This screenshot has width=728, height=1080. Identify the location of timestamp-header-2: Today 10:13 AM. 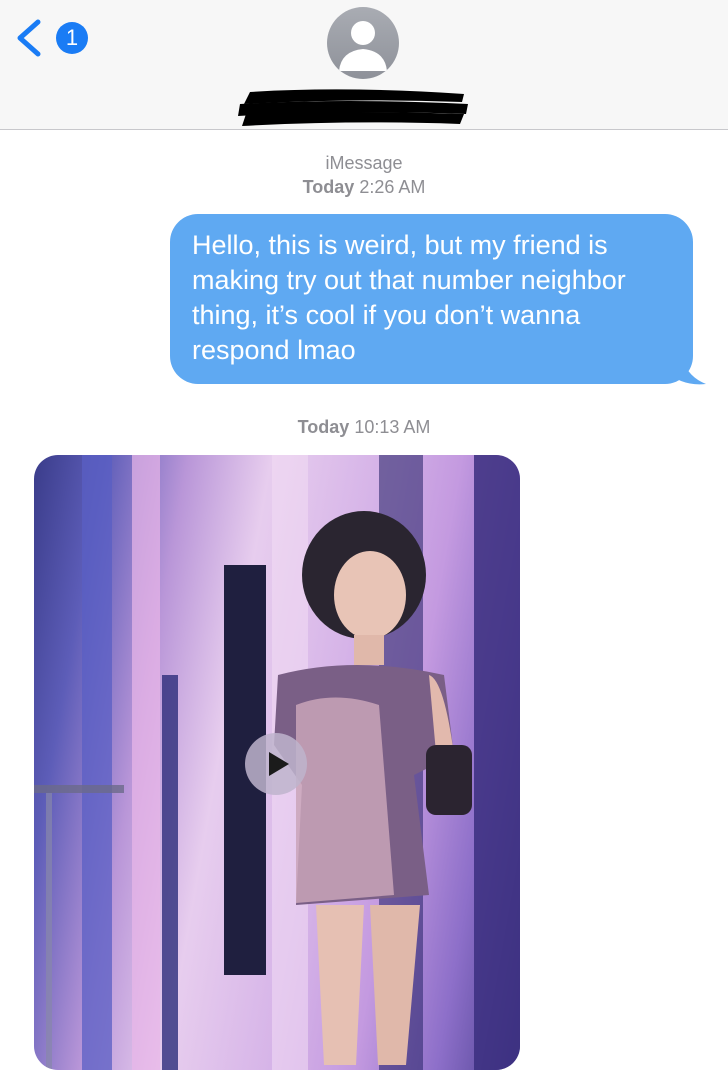
(364, 427).